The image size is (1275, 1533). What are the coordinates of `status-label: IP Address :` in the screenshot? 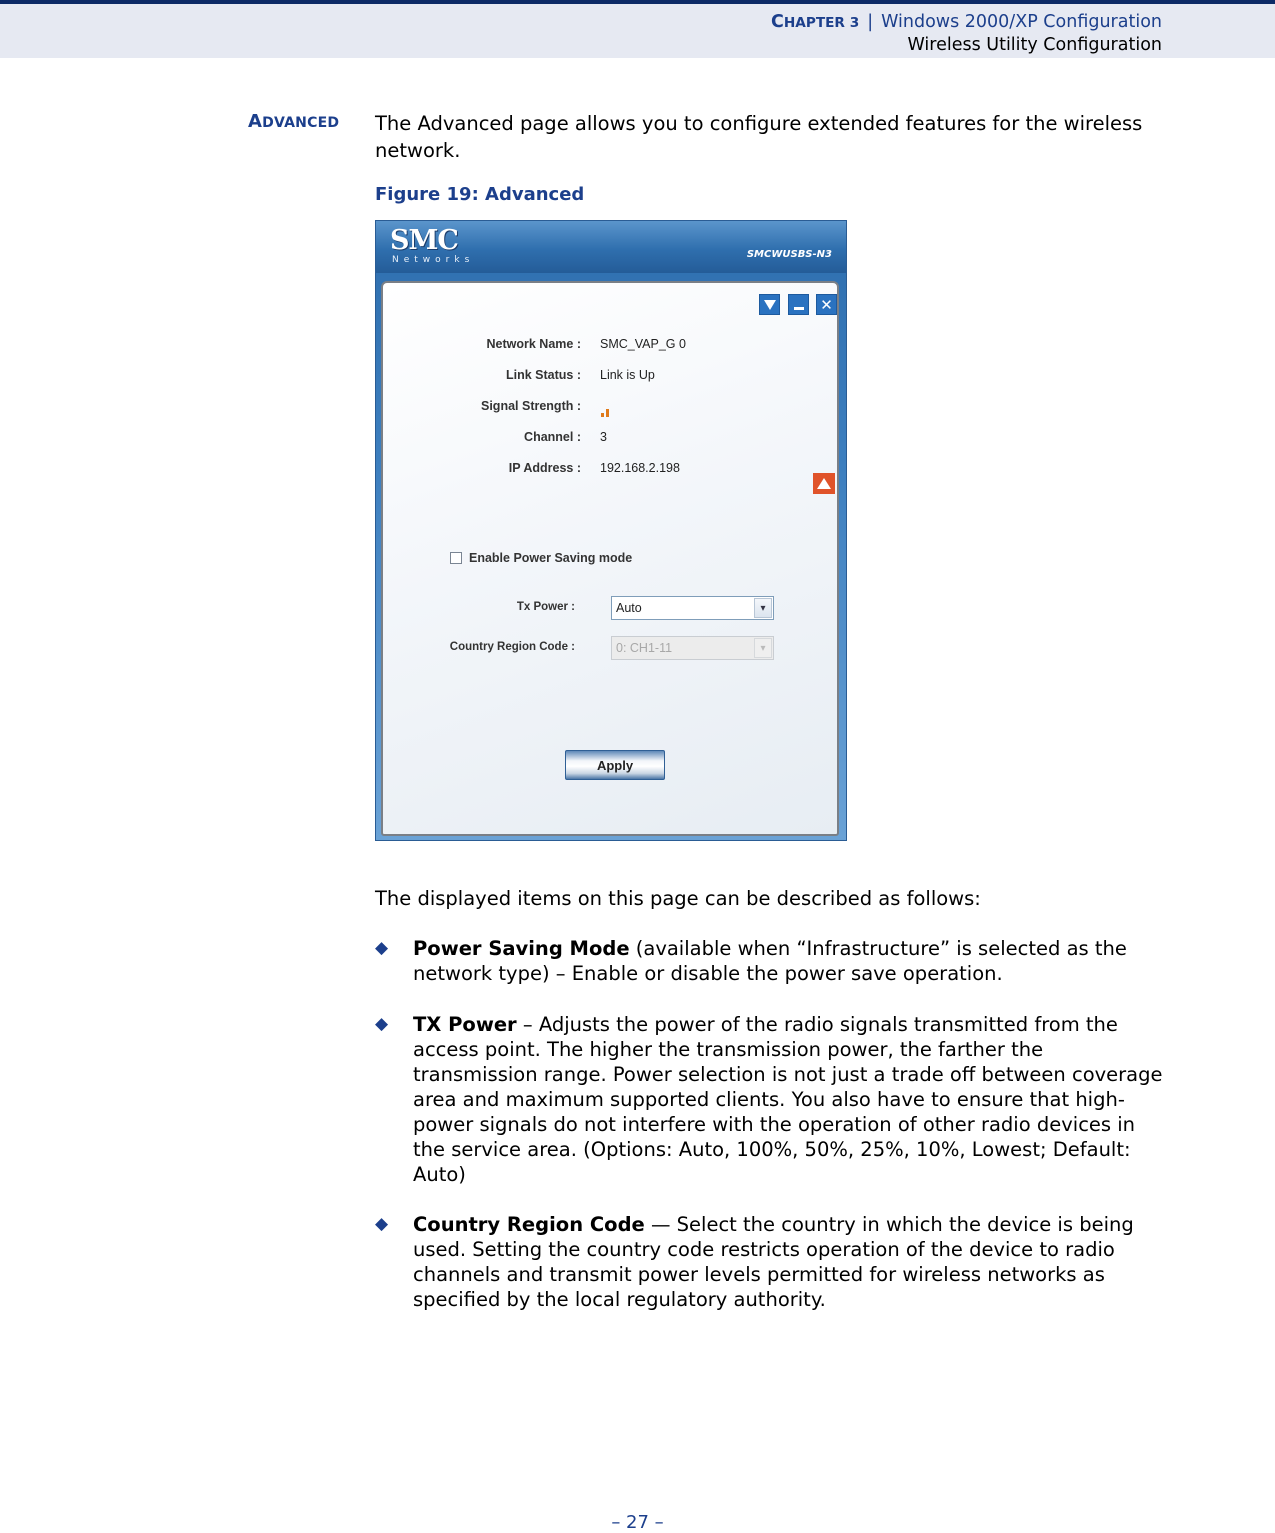 It's located at (544, 468).